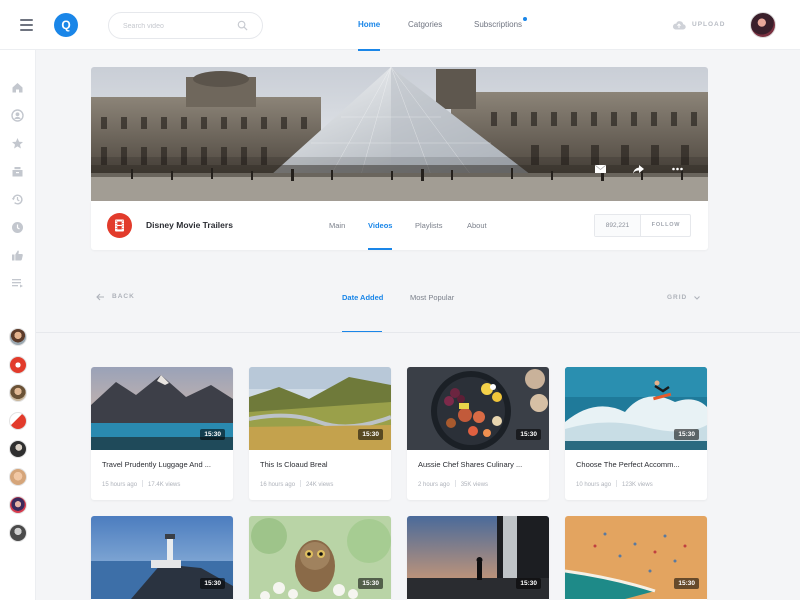 The width and height of the screenshot is (800, 600). What do you see at coordinates (618, 225) in the screenshot?
I see `subscriber-count: 892,221` at bounding box center [618, 225].